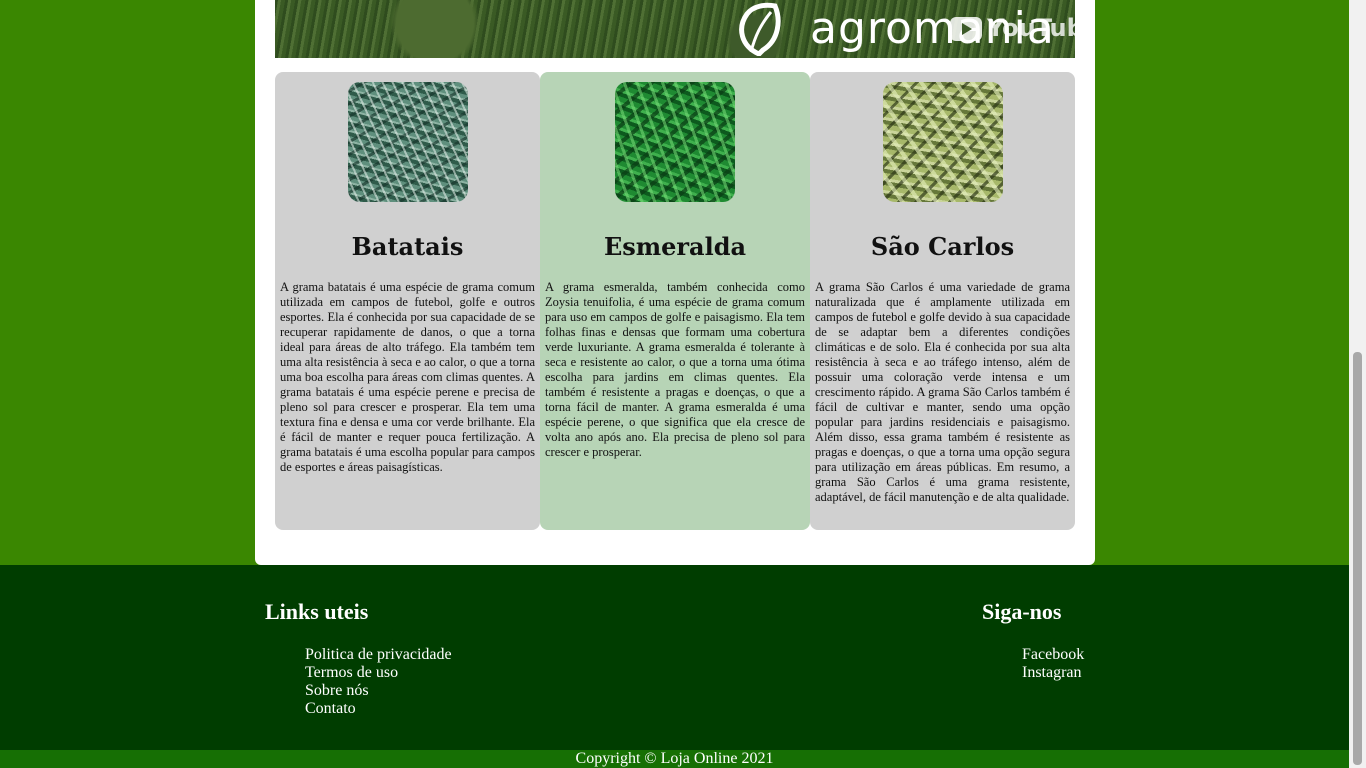 This screenshot has height=768, width=1366. Describe the element at coordinates (675, 142) in the screenshot. I see `esmeralda-grass-image` at that location.